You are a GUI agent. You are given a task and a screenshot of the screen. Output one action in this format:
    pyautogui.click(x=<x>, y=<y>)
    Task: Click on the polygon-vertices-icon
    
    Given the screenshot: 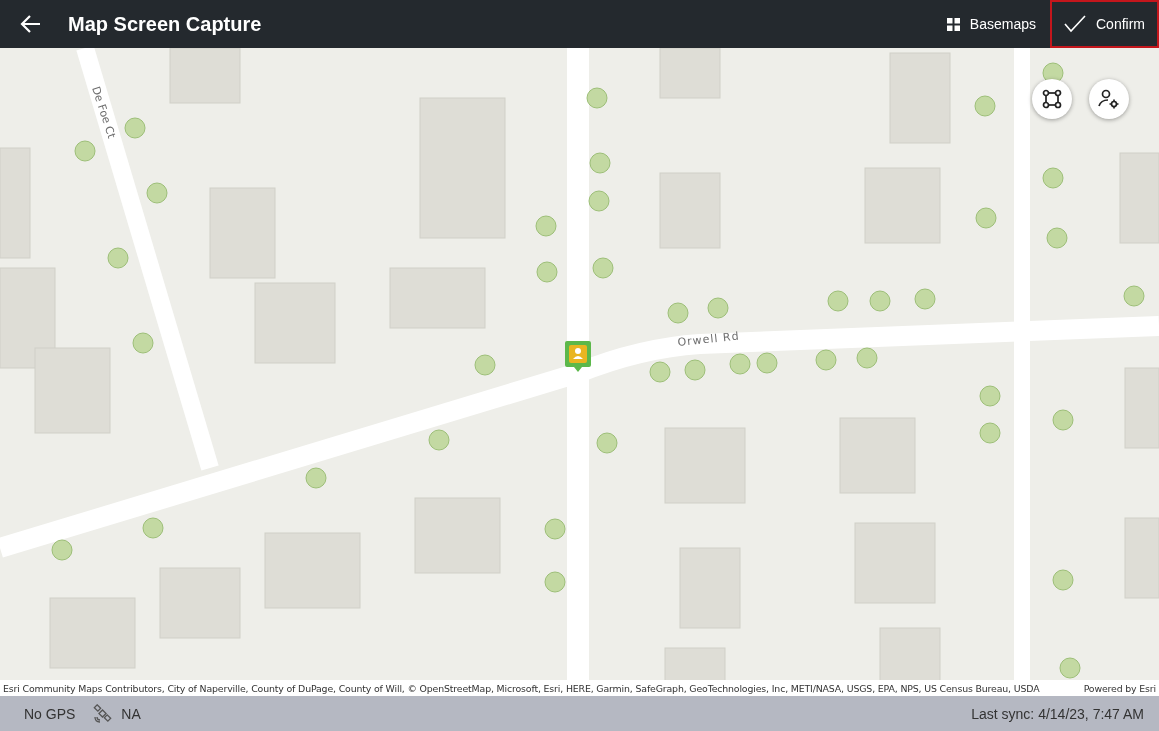 What is the action you would take?
    pyautogui.click(x=1052, y=99)
    